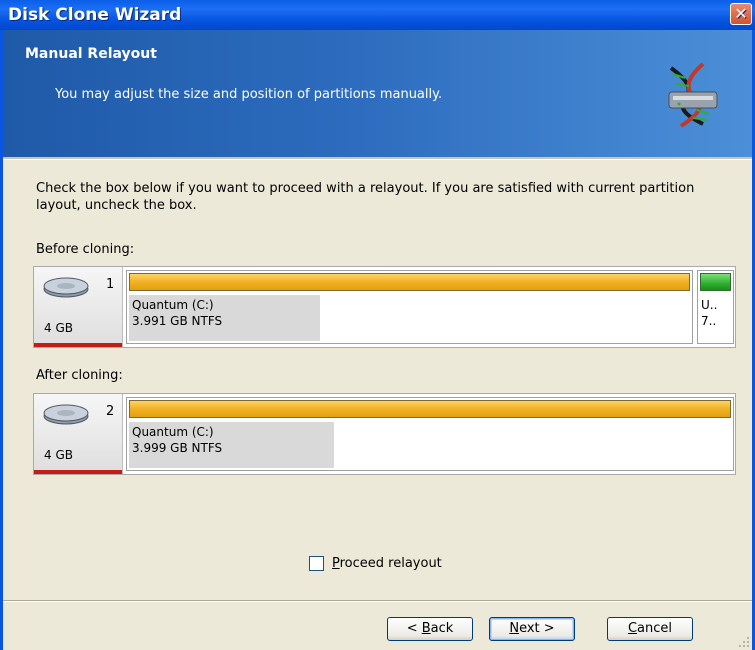 Image resolution: width=755 pixels, height=650 pixels. What do you see at coordinates (91, 54) in the screenshot?
I see `page-title: Manual Relayout` at bounding box center [91, 54].